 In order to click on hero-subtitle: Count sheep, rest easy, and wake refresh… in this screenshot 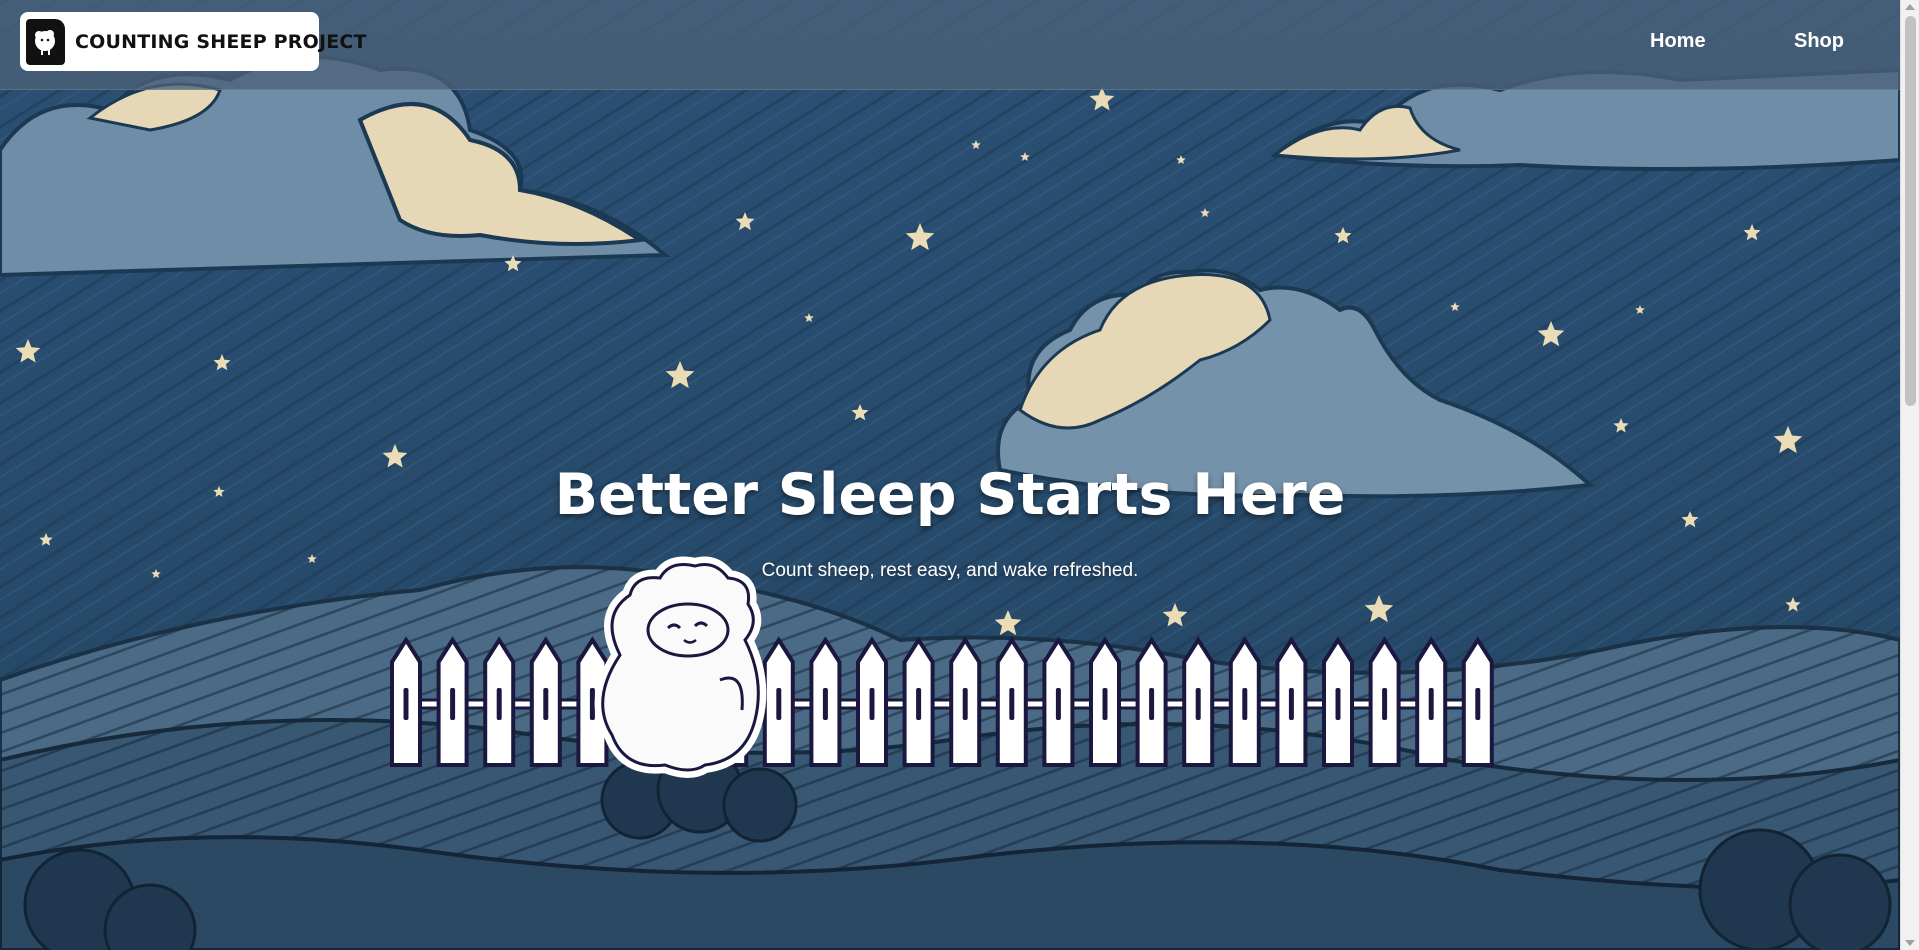, I will do `click(950, 570)`.